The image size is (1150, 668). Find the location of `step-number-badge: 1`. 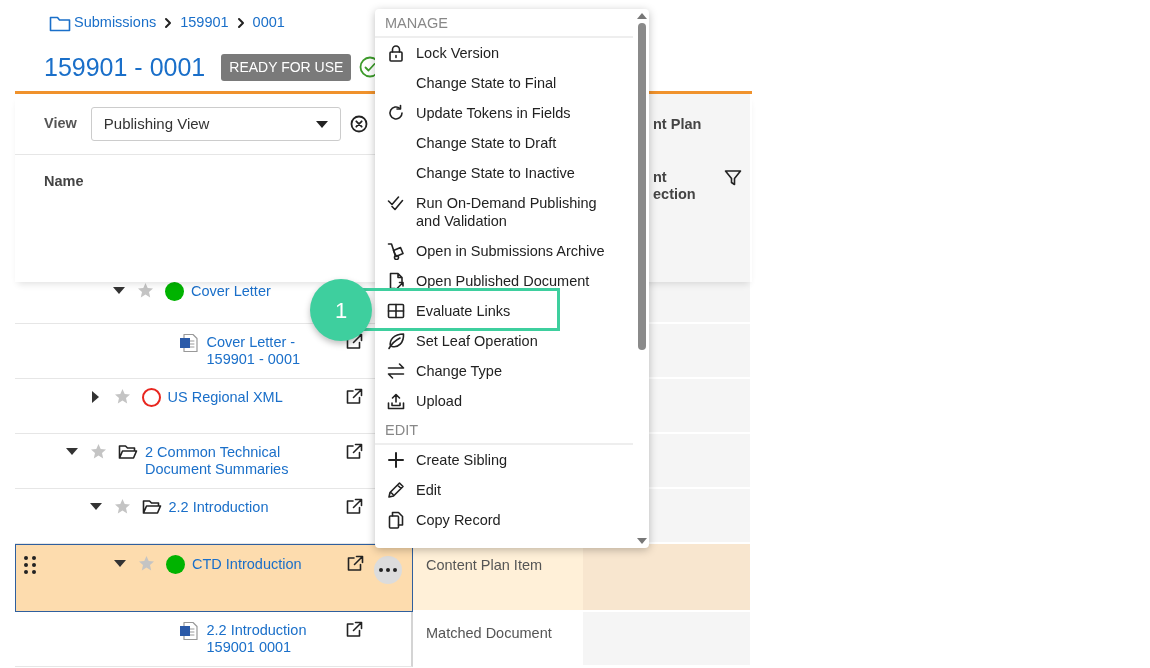

step-number-badge: 1 is located at coordinates (341, 310).